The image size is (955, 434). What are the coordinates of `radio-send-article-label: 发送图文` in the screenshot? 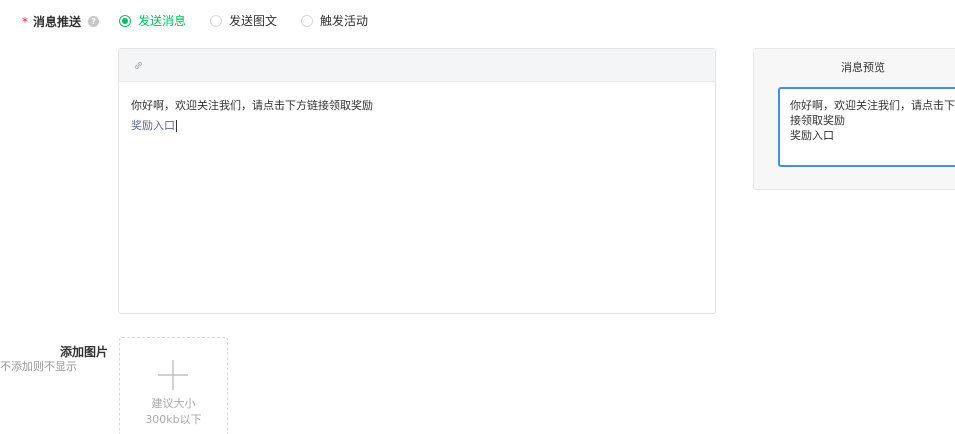 It's located at (253, 21).